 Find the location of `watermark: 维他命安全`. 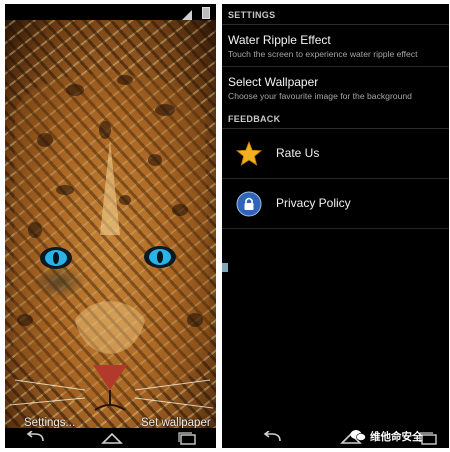

watermark: 维他命安全 is located at coordinates (386, 437).